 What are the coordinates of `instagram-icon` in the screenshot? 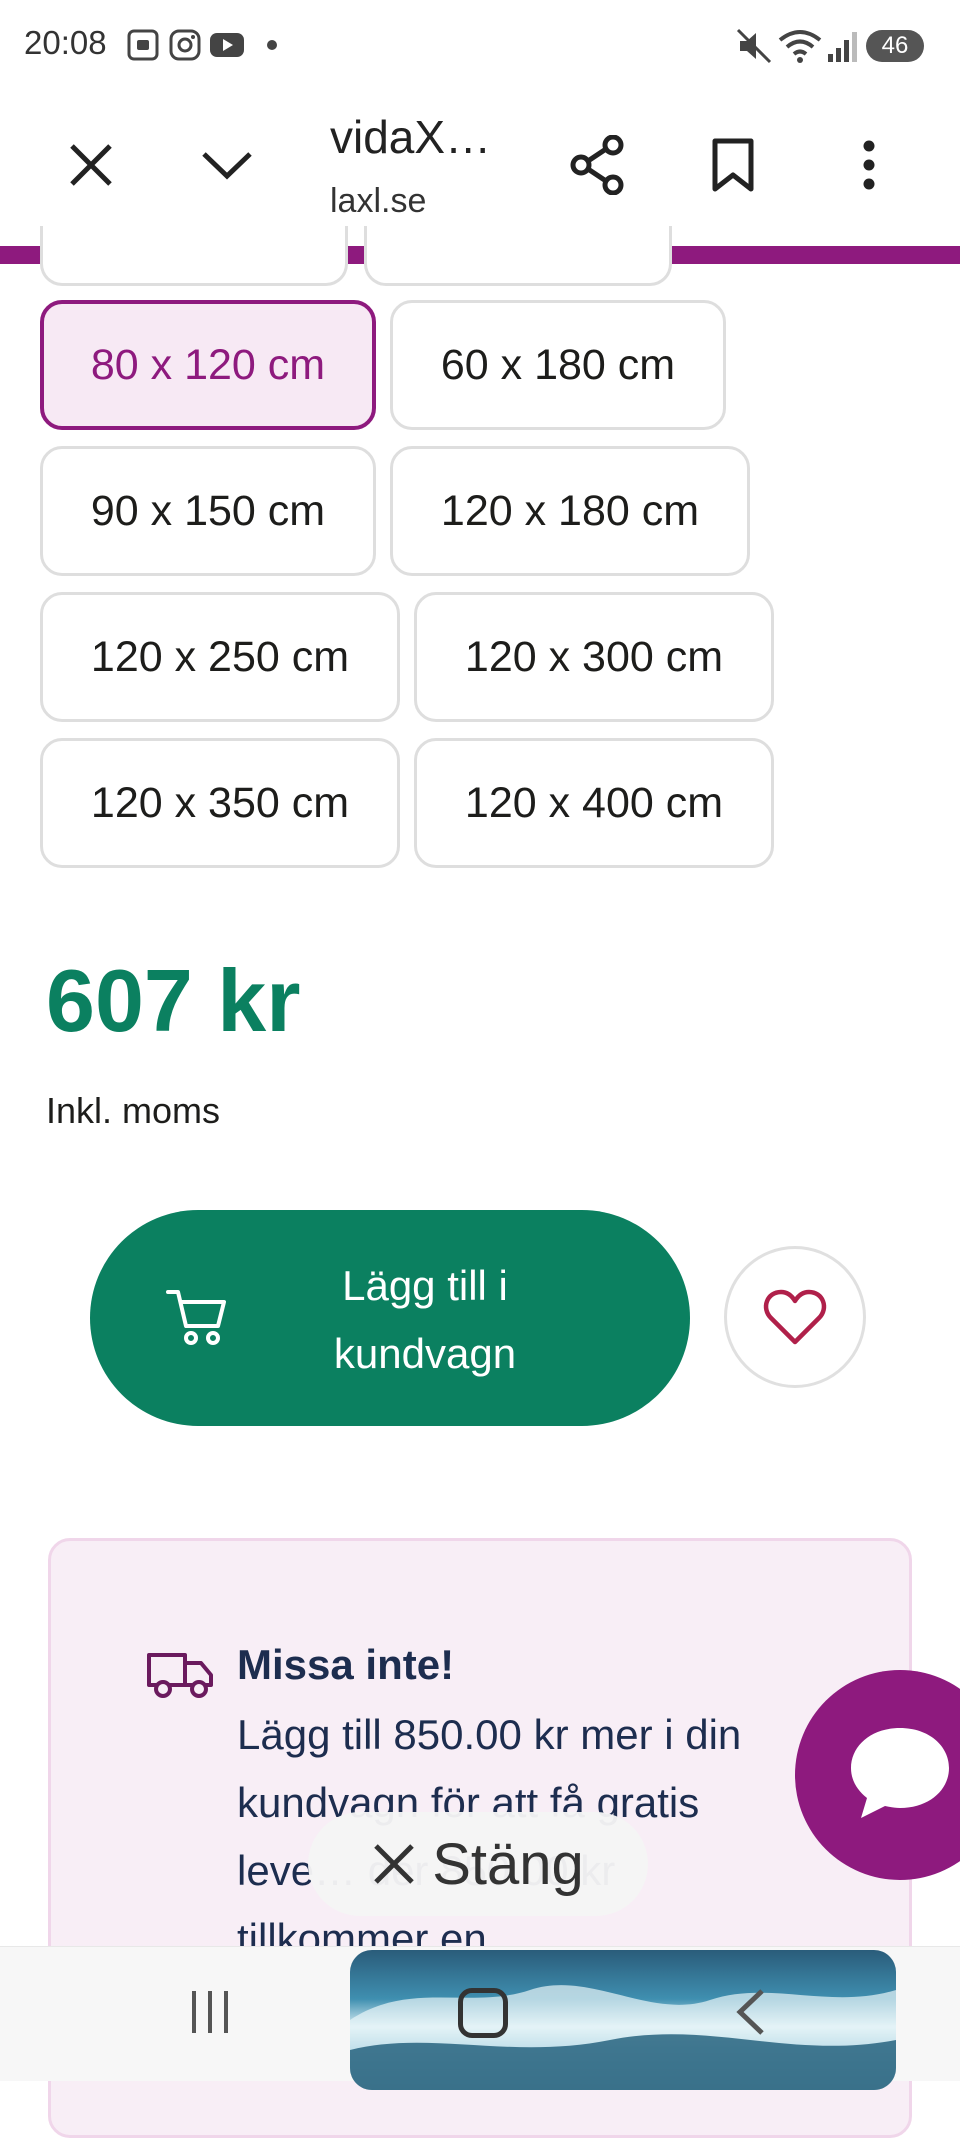 It's located at (185, 45).